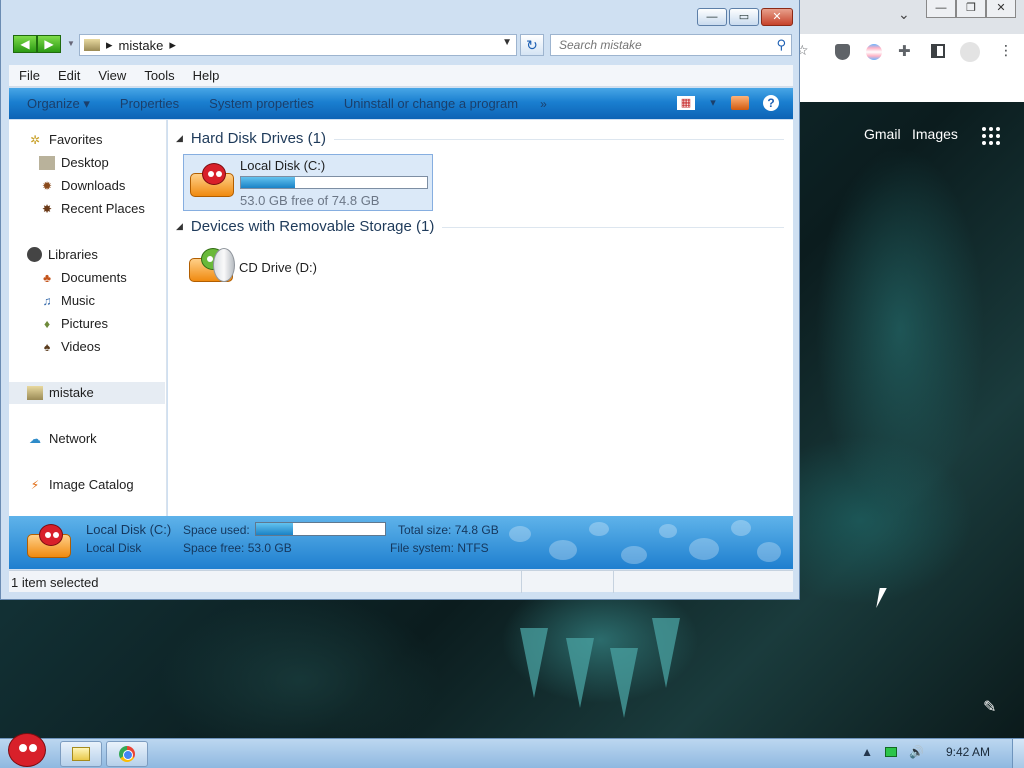 The height and width of the screenshot is (768, 1024). I want to click on details-file-system: File system: NTFS, so click(439, 548).